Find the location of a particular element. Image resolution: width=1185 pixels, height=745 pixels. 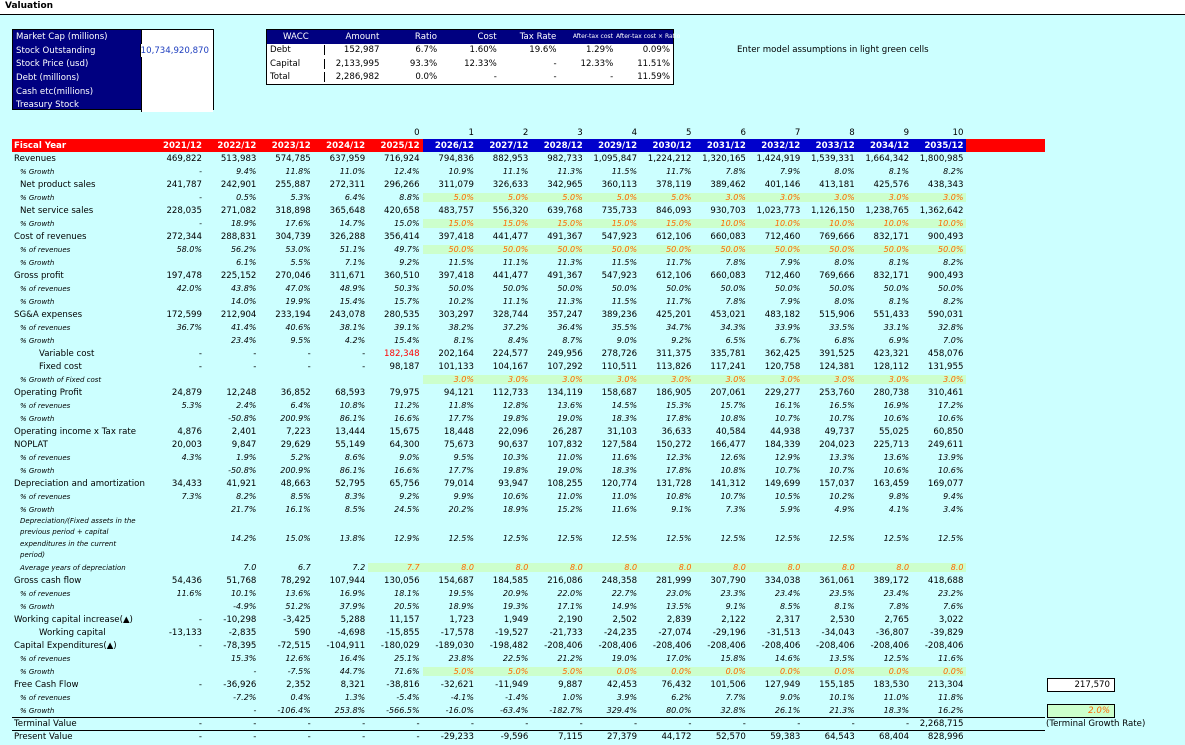

market-value: 0 is located at coordinates (177, 105).